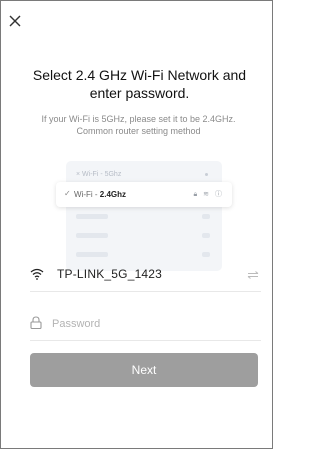 This screenshot has width=320, height=449. Describe the element at coordinates (102, 174) in the screenshot. I see `row-label: Wi-Fi - 5Ghz` at that location.